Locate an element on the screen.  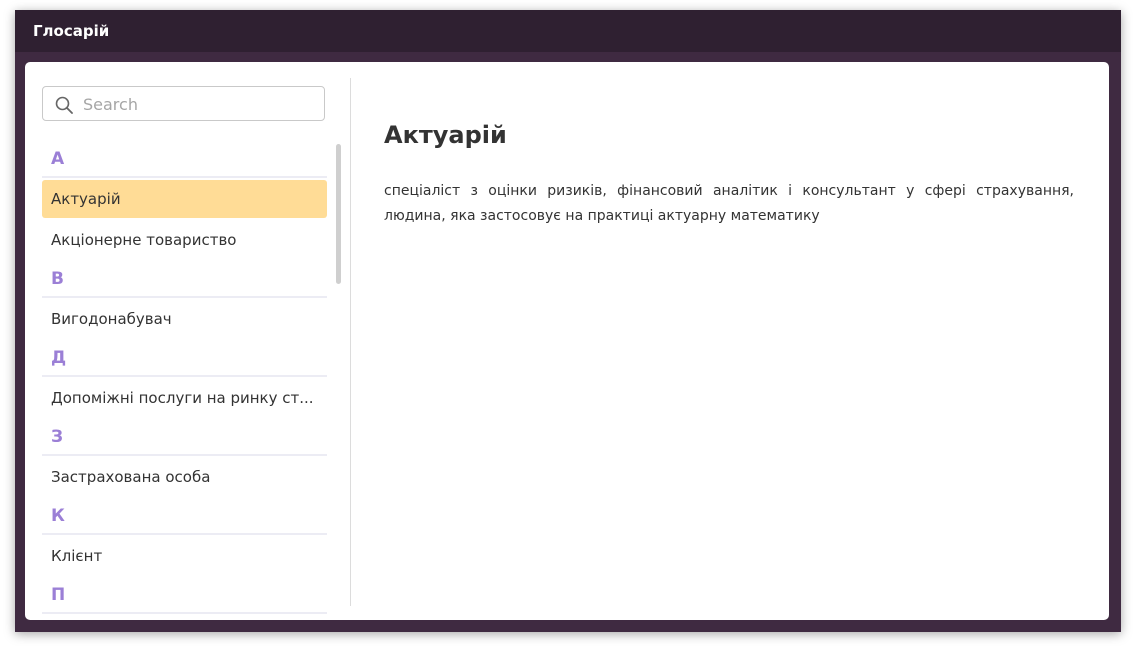
scrollbar-thumb is located at coordinates (338, 214).